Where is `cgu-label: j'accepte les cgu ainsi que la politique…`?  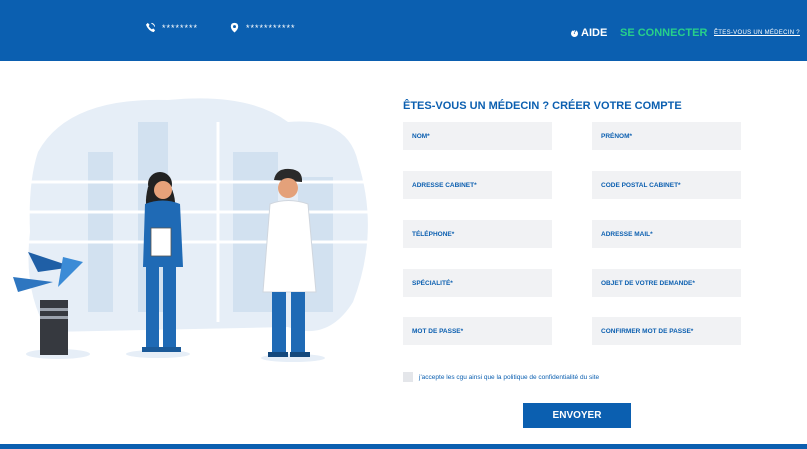 cgu-label: j'accepte les cgu ainsi que la politique… is located at coordinates (509, 377).